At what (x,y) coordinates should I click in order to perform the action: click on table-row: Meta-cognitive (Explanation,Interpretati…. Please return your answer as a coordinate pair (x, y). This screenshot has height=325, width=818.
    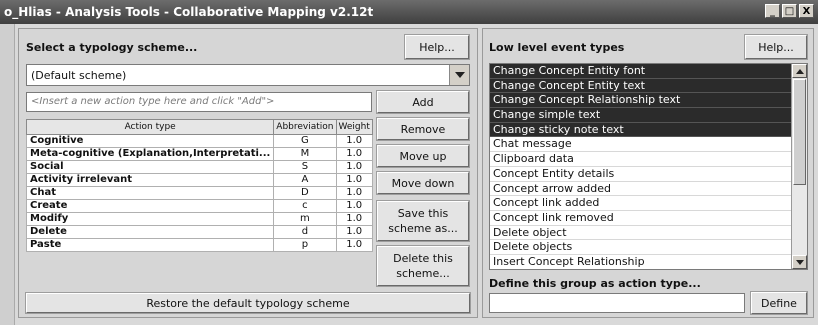
    Looking at the image, I should click on (199, 154).